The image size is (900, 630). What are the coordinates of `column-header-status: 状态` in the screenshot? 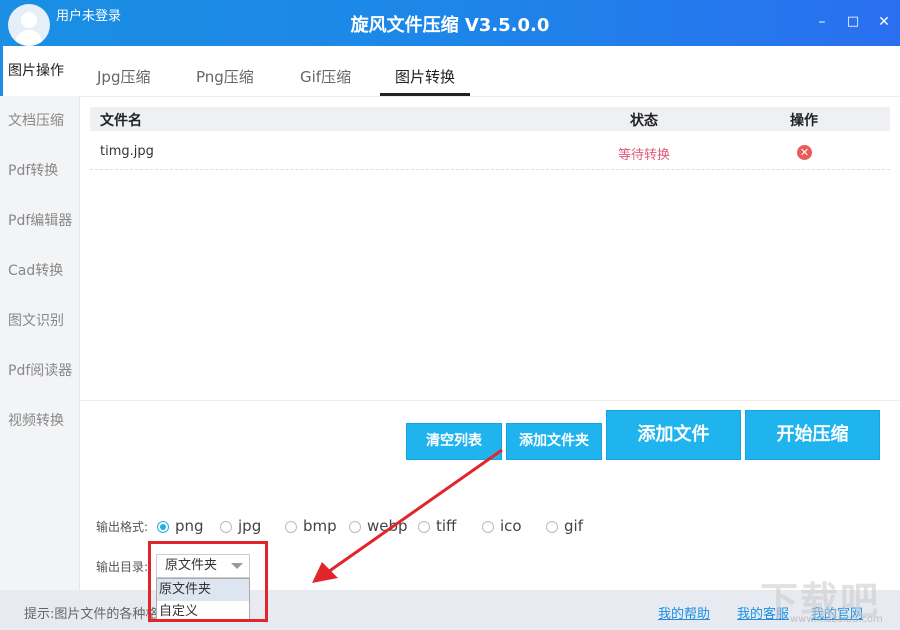 It's located at (644, 121).